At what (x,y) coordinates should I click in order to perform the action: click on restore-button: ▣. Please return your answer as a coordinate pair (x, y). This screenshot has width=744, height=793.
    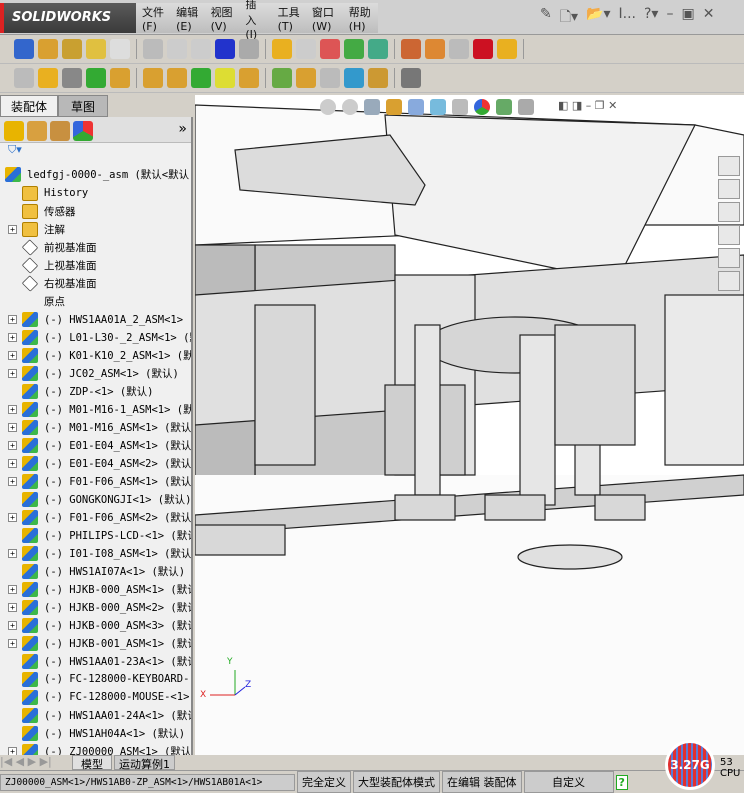
    Looking at the image, I should click on (687, 18).